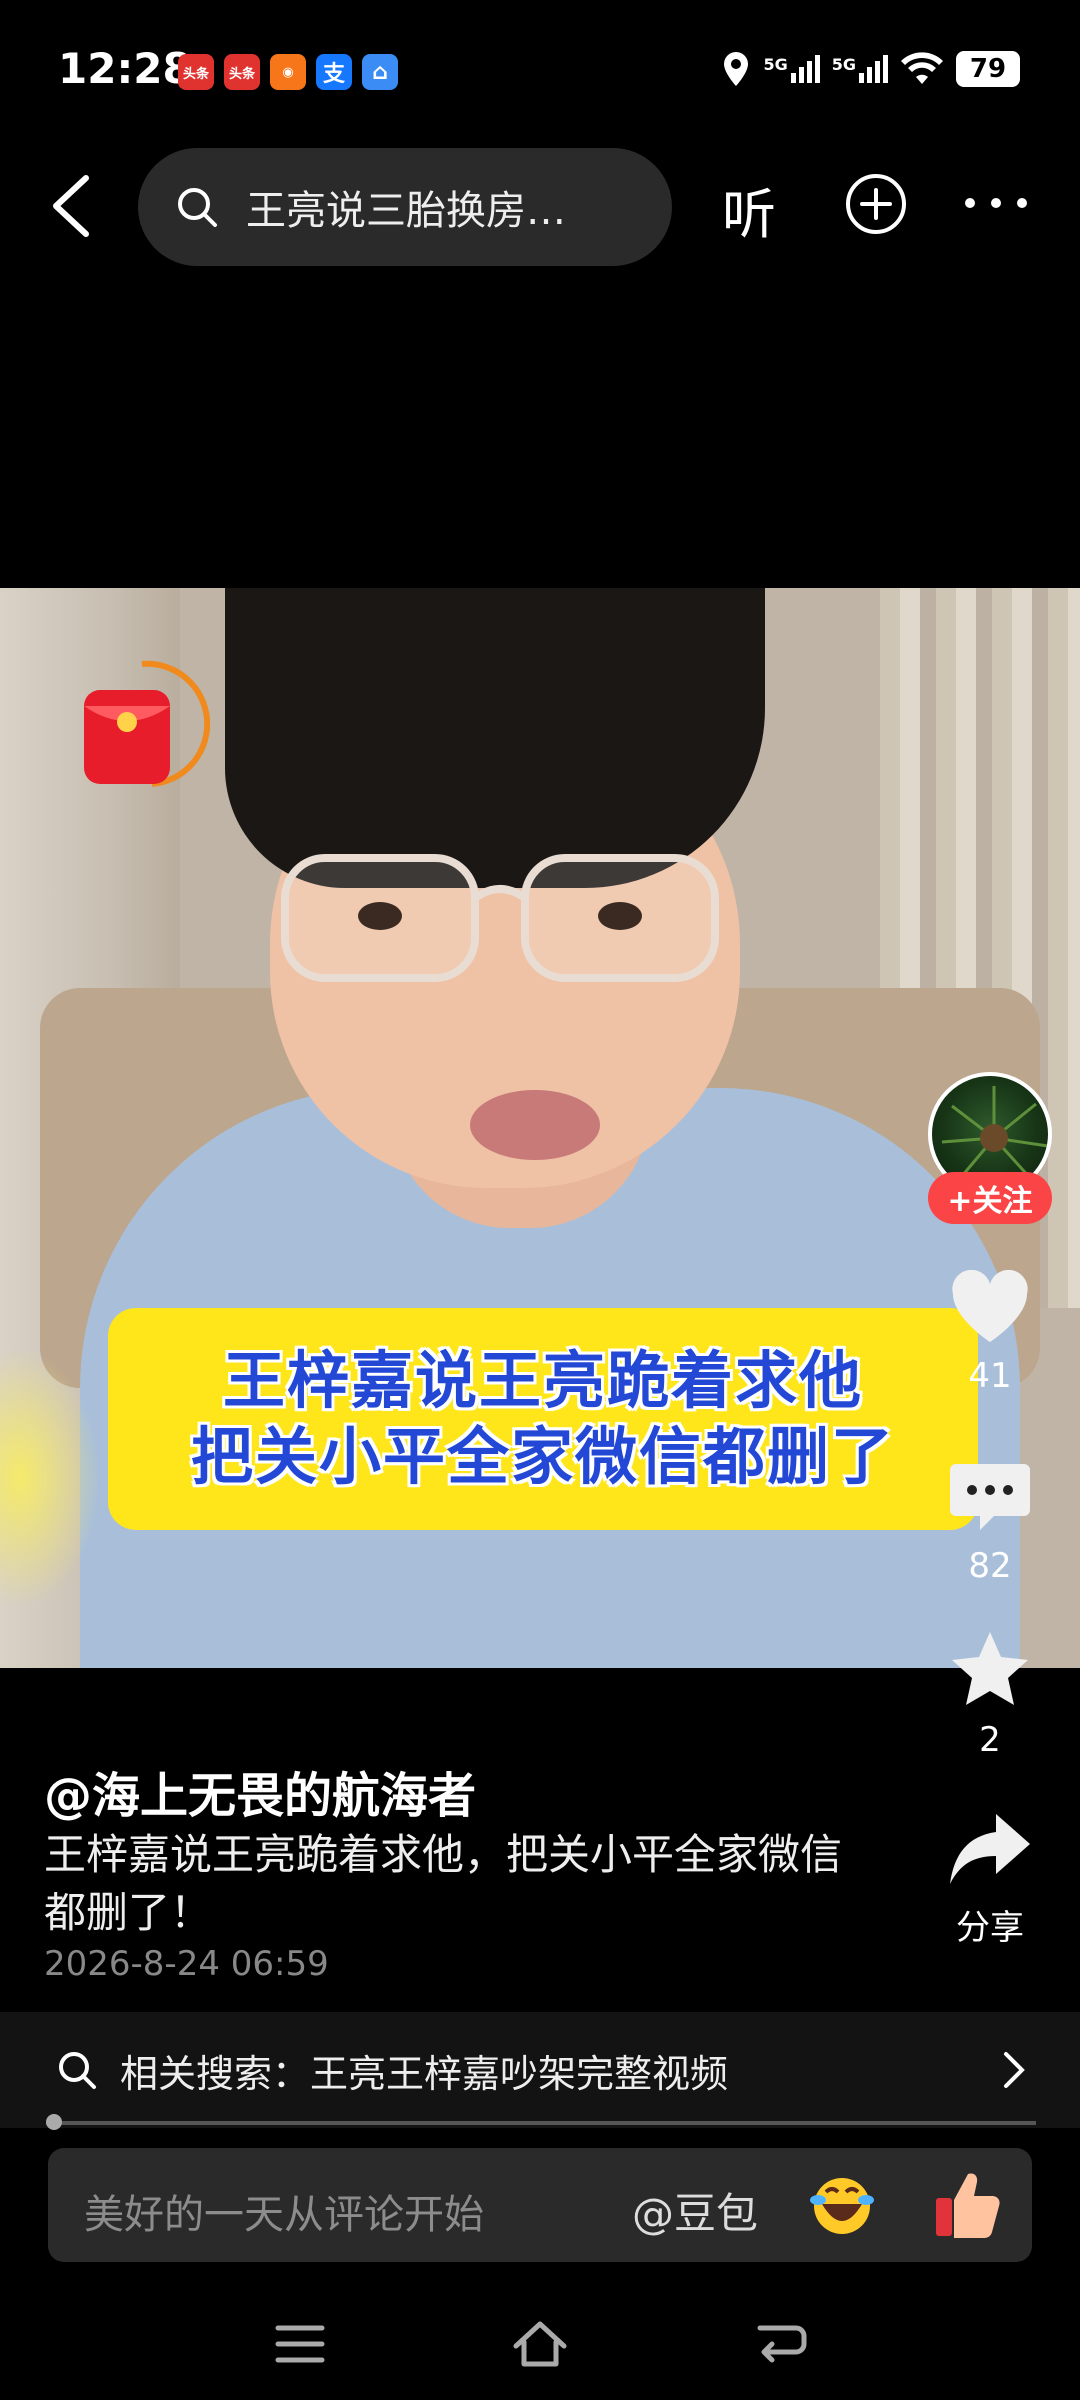 The height and width of the screenshot is (2400, 1080). I want to click on home-icon, so click(540, 2344).